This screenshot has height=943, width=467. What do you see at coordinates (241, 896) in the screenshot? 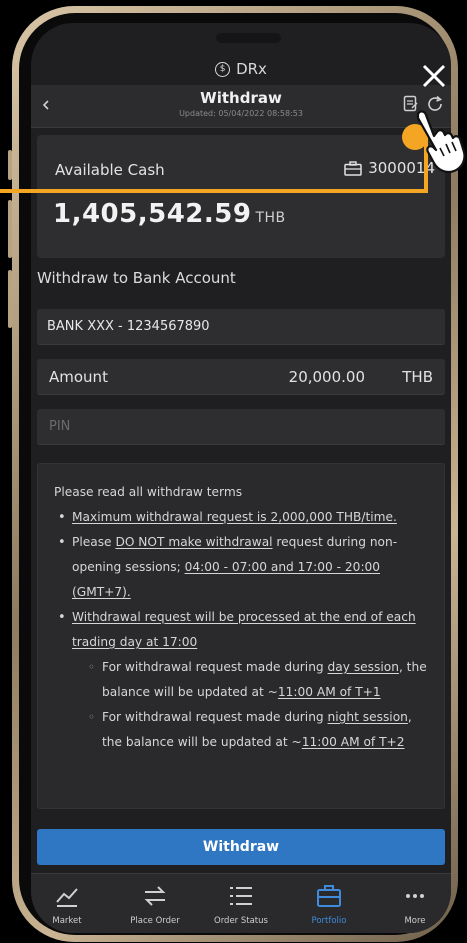
I see `list-icon` at bounding box center [241, 896].